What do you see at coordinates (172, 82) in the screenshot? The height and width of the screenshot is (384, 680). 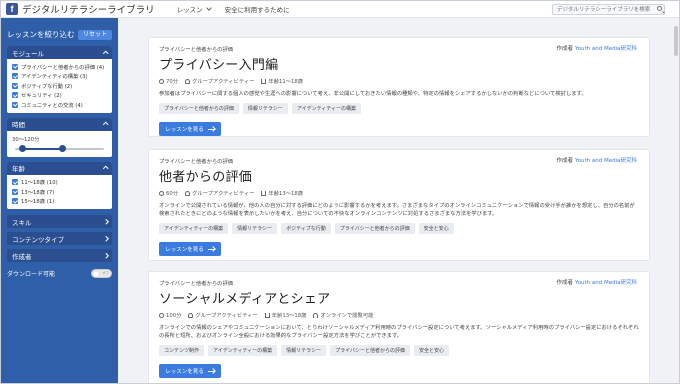 I see `lesson-duration: 70分` at bounding box center [172, 82].